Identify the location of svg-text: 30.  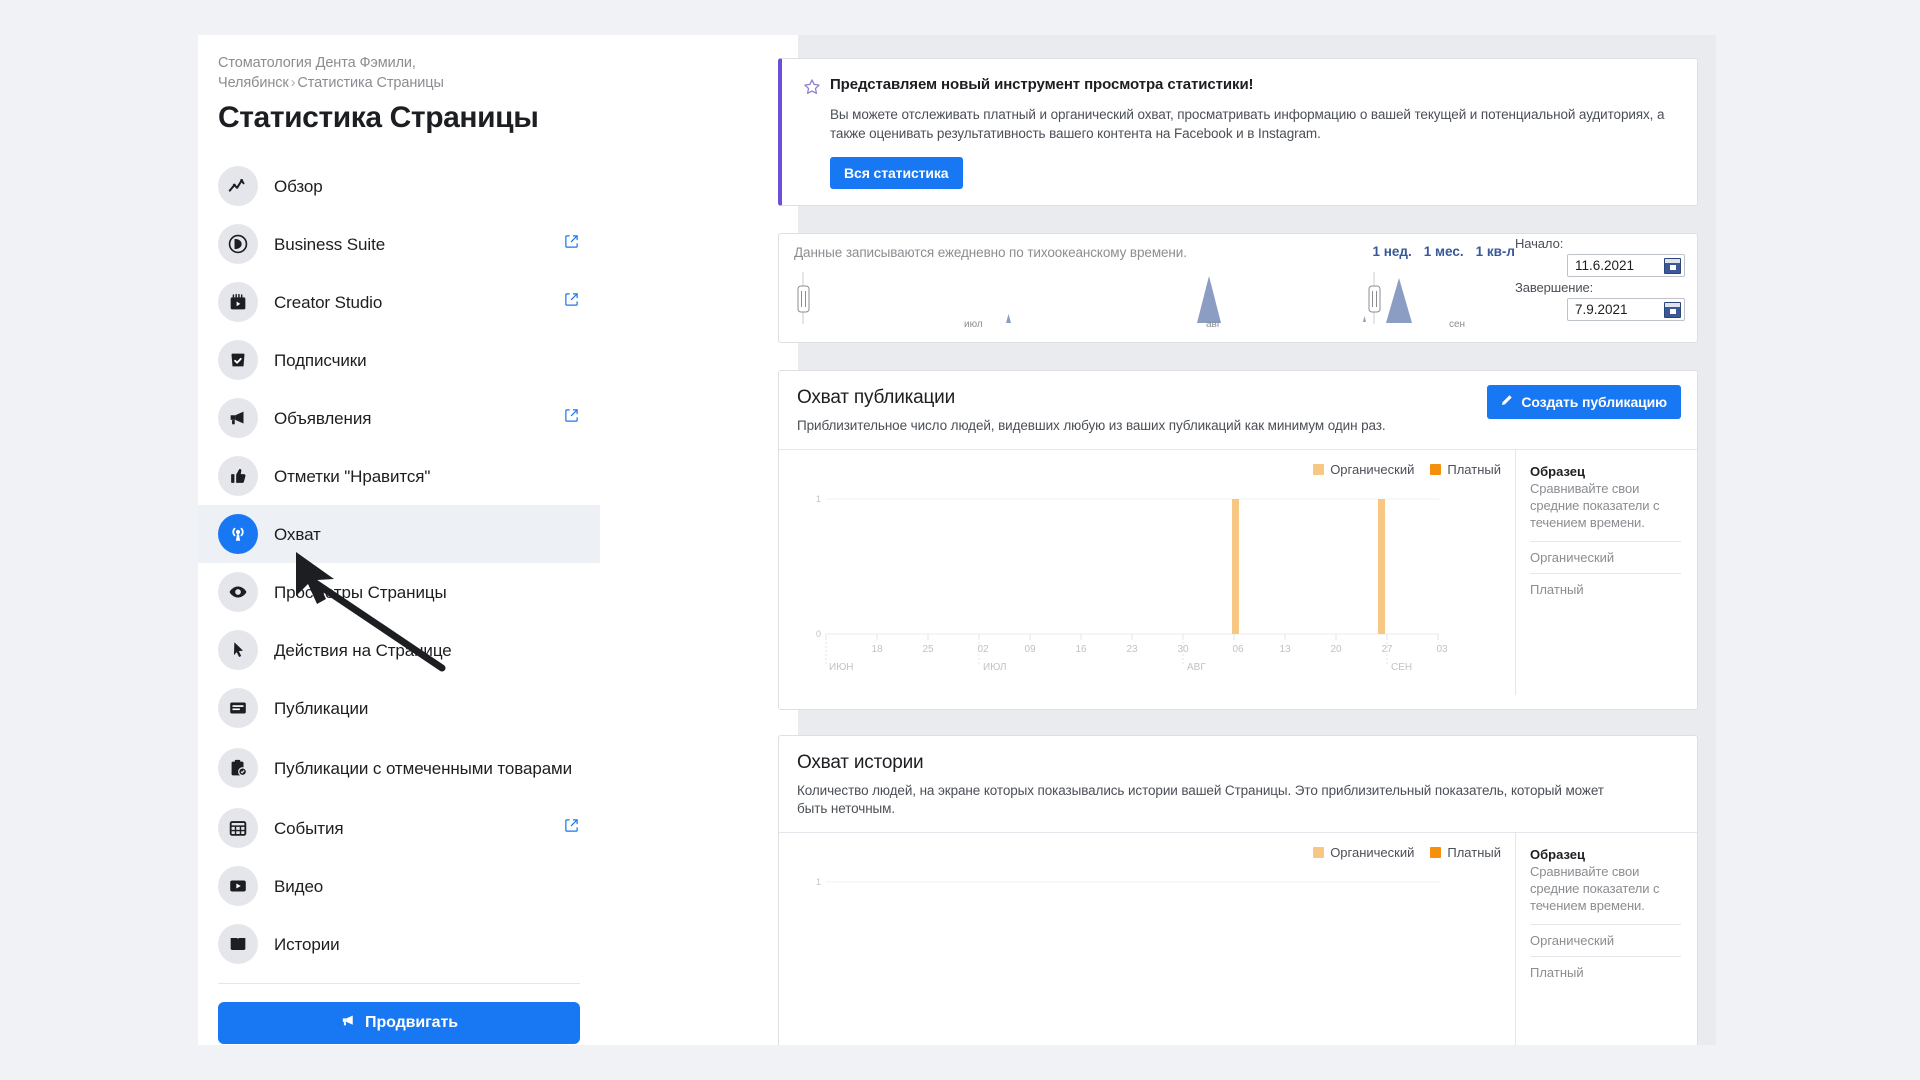
(1183, 649).